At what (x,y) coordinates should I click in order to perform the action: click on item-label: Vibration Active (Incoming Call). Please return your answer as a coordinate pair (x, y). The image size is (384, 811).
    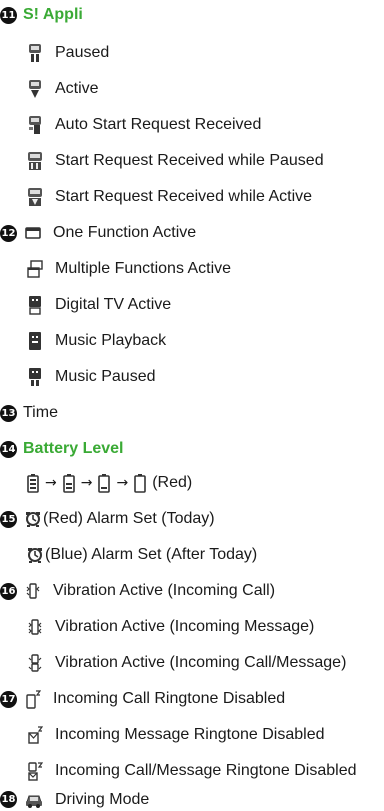
    Looking at the image, I should click on (164, 590).